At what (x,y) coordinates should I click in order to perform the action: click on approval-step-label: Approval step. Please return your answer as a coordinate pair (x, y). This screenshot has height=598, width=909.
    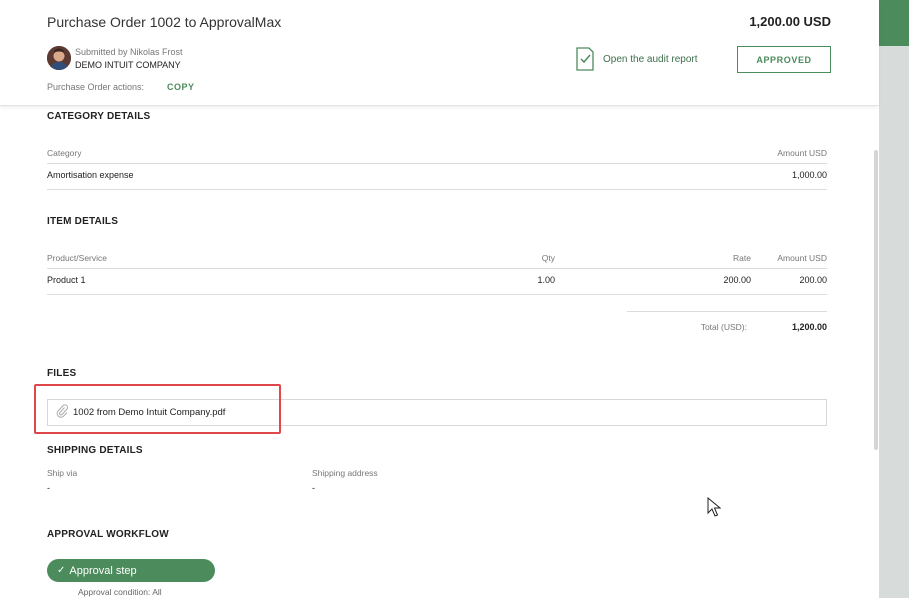
    Looking at the image, I should click on (103, 570).